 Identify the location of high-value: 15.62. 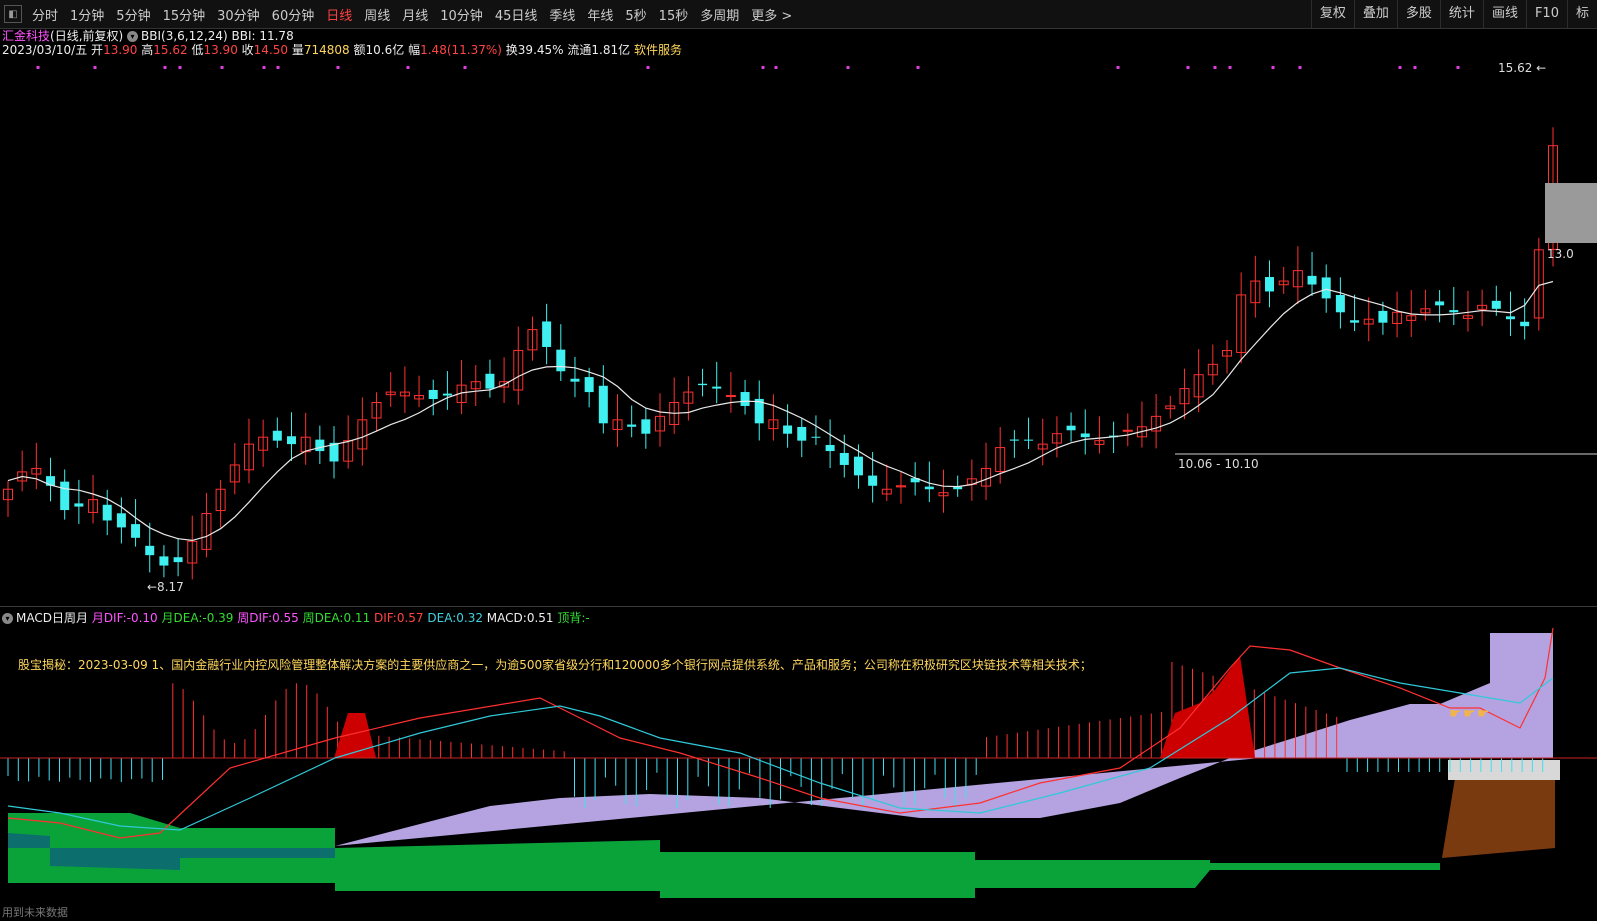
(170, 50).